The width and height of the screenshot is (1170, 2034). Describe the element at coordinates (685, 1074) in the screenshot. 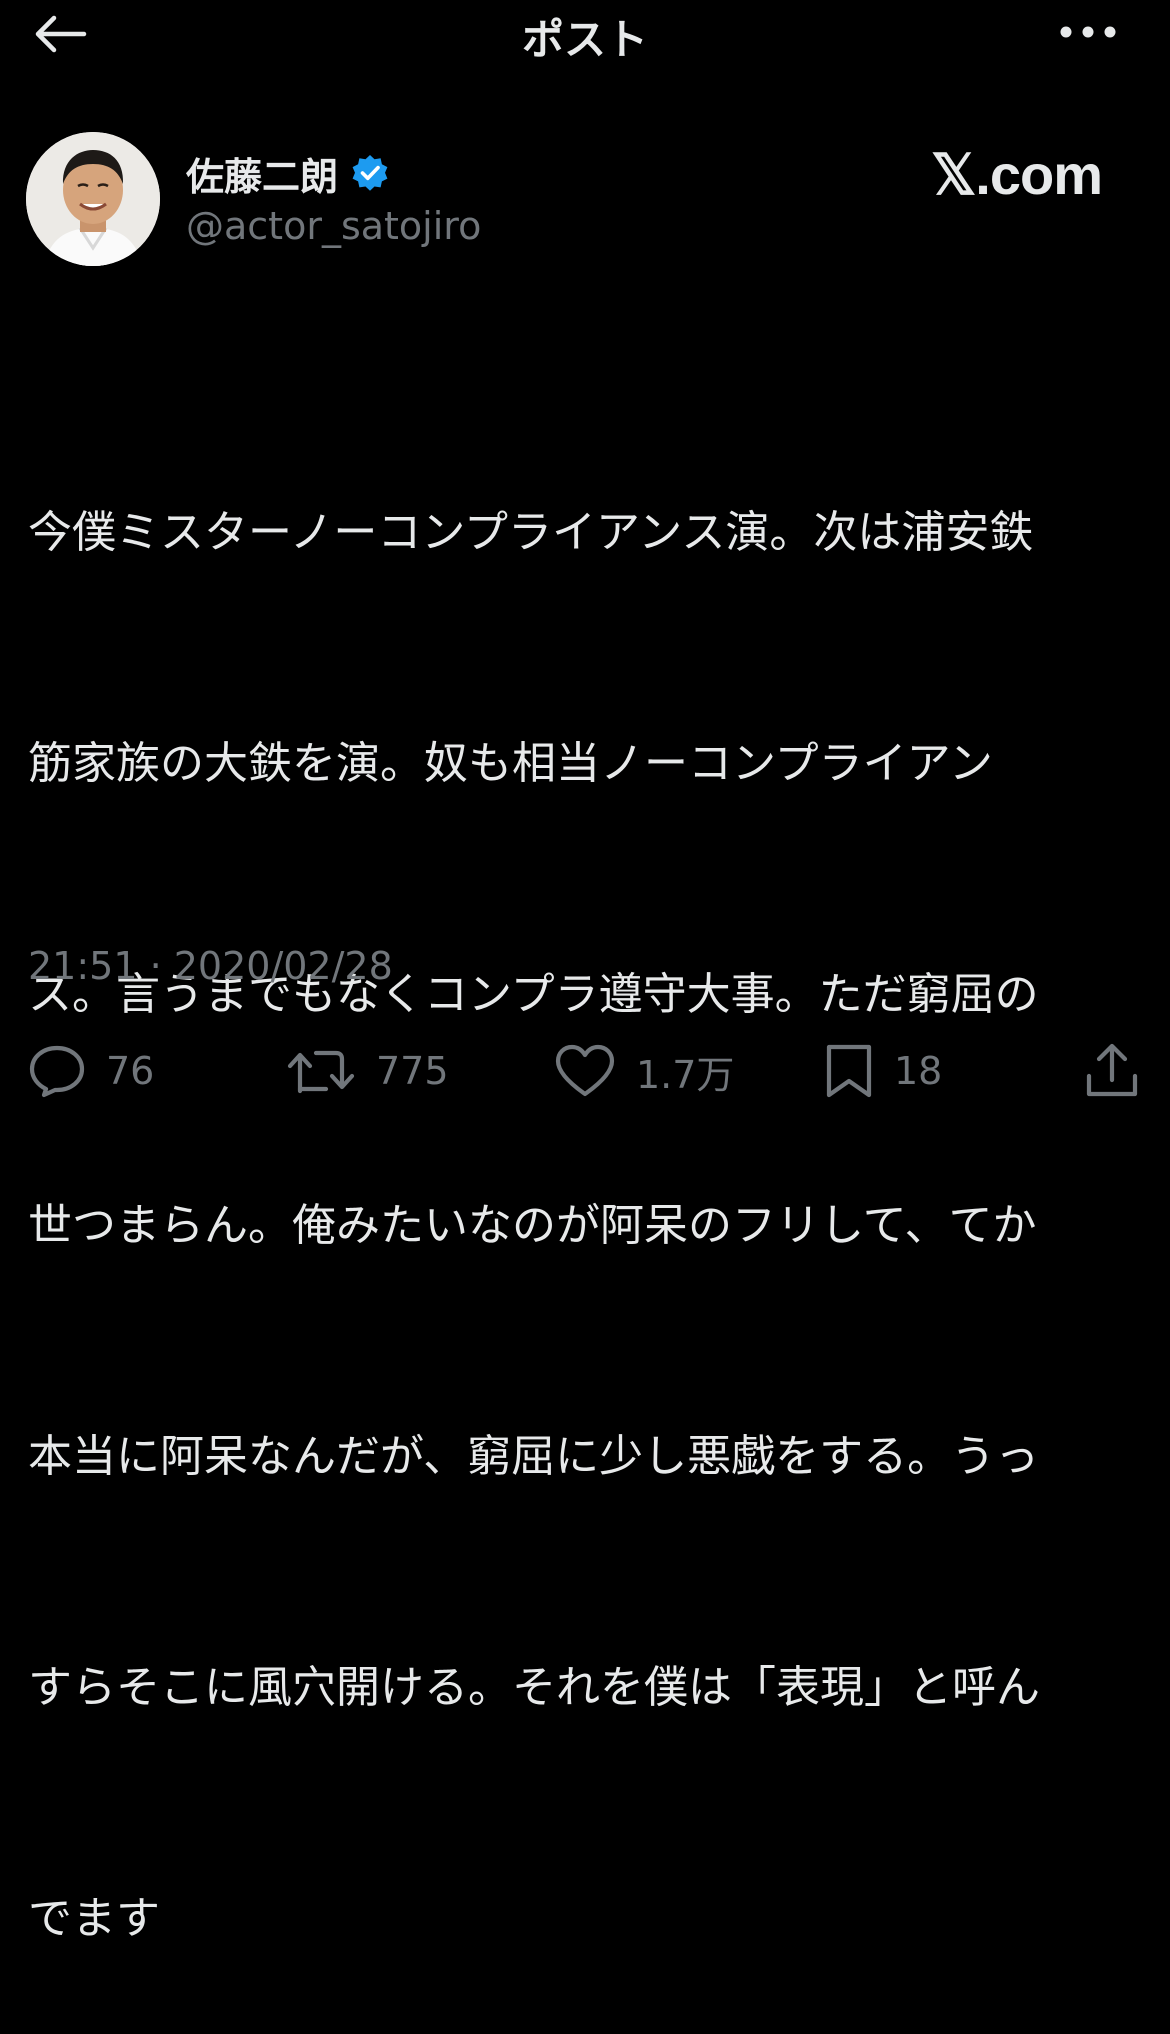

I see `like-count: 1.7万` at that location.